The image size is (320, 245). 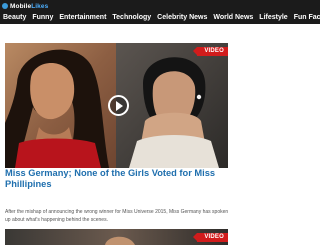 What do you see at coordinates (40, 6) in the screenshot?
I see `logo-text-suffix: Likes` at bounding box center [40, 6].